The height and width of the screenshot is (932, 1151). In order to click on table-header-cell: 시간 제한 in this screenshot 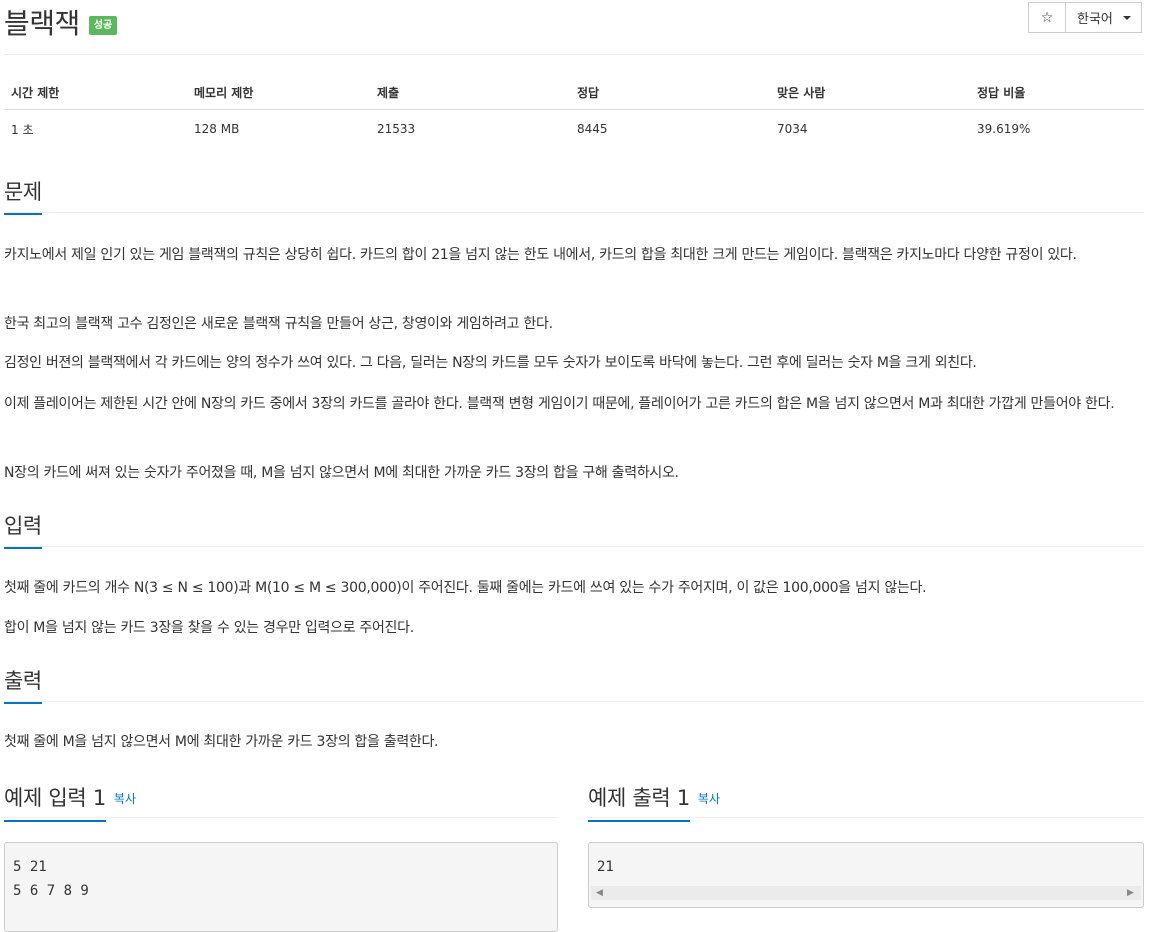, I will do `click(95, 92)`.